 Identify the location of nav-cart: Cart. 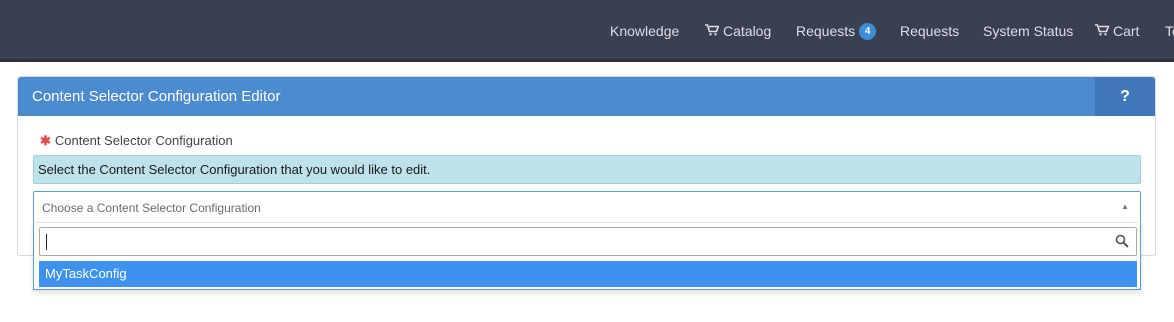
(1117, 31).